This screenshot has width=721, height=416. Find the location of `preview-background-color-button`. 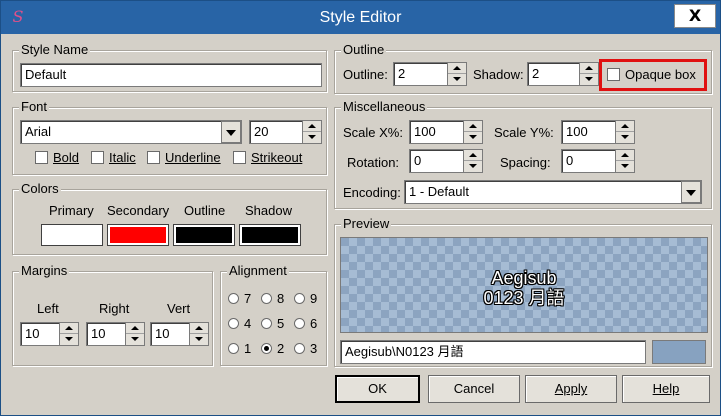

preview-background-color-button is located at coordinates (679, 352).